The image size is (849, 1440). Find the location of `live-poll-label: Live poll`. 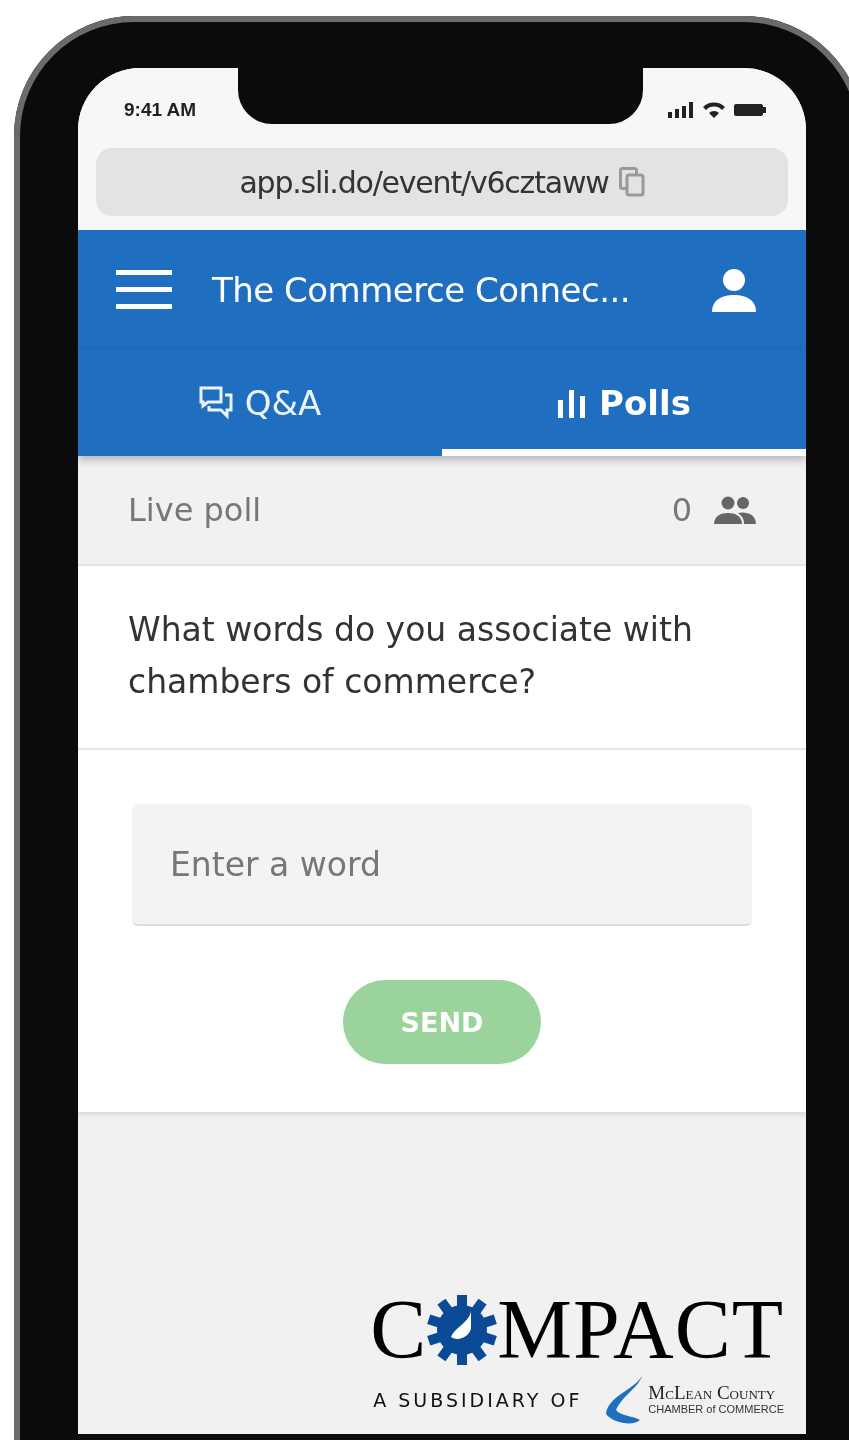

live-poll-label: Live poll is located at coordinates (195, 510).